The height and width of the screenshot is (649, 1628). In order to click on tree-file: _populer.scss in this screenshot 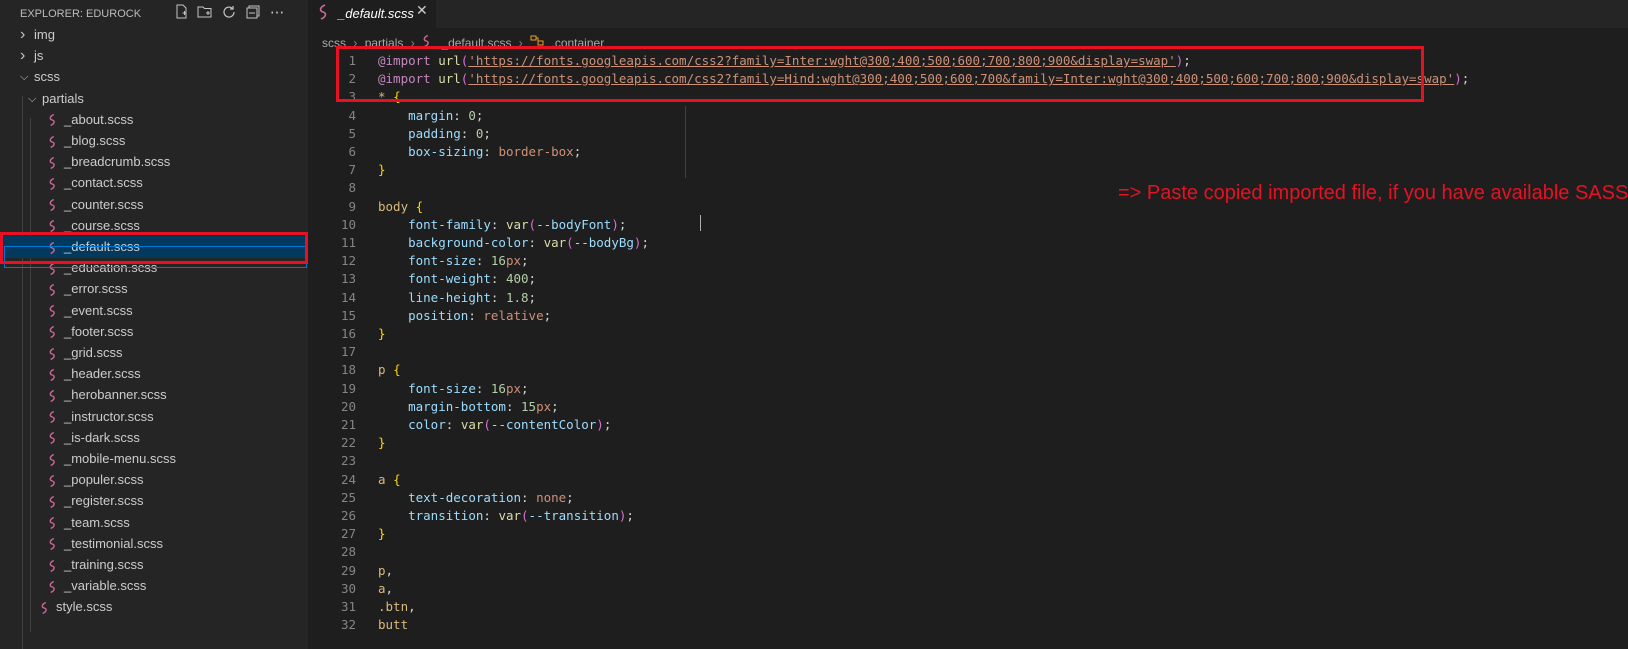, I will do `click(154, 480)`.